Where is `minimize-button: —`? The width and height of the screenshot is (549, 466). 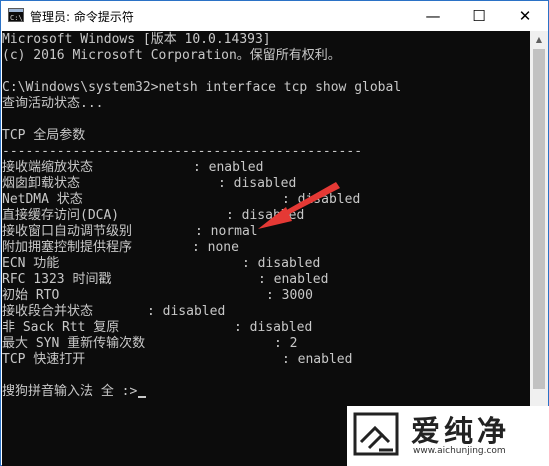 minimize-button: — is located at coordinates (433, 15).